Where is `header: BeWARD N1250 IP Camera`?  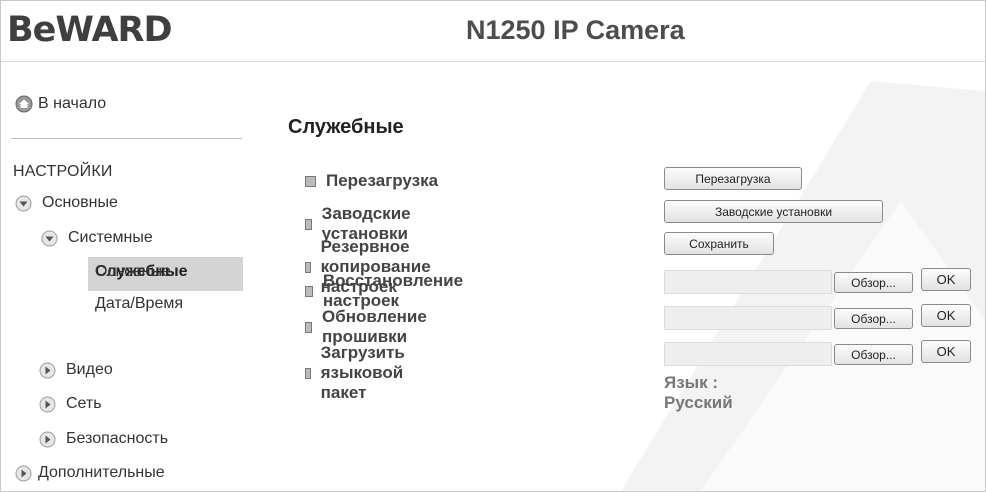
header: BeWARD N1250 IP Camera is located at coordinates (493, 33).